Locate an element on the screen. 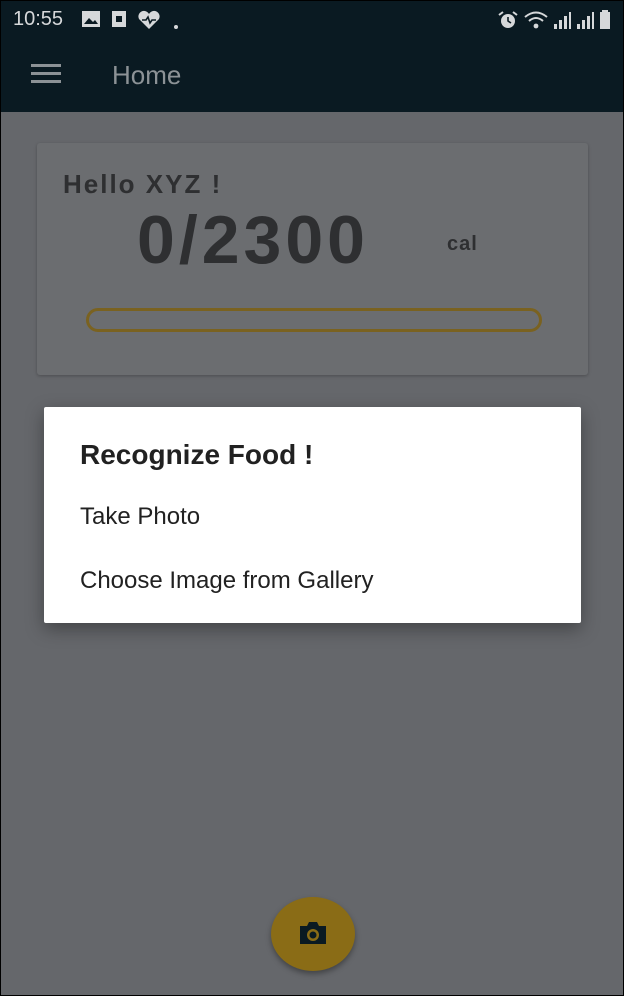 The height and width of the screenshot is (996, 624). status-bar: 10:55 is located at coordinates (312, 19).